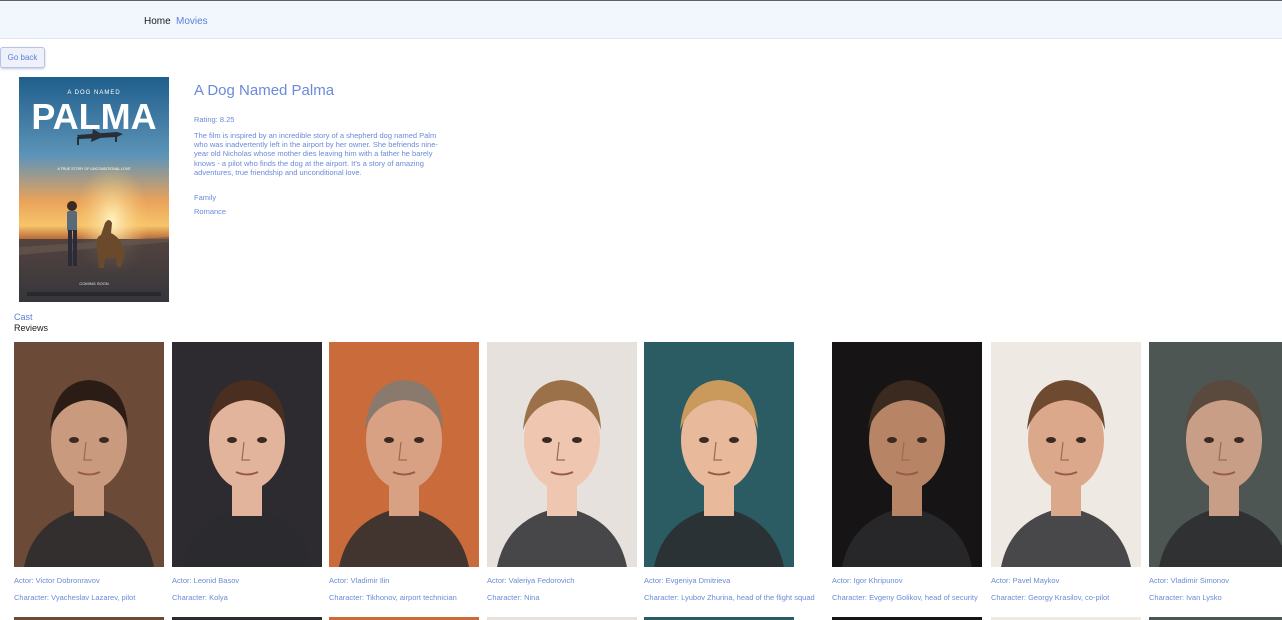  I want to click on genre-item: Family, so click(205, 197).